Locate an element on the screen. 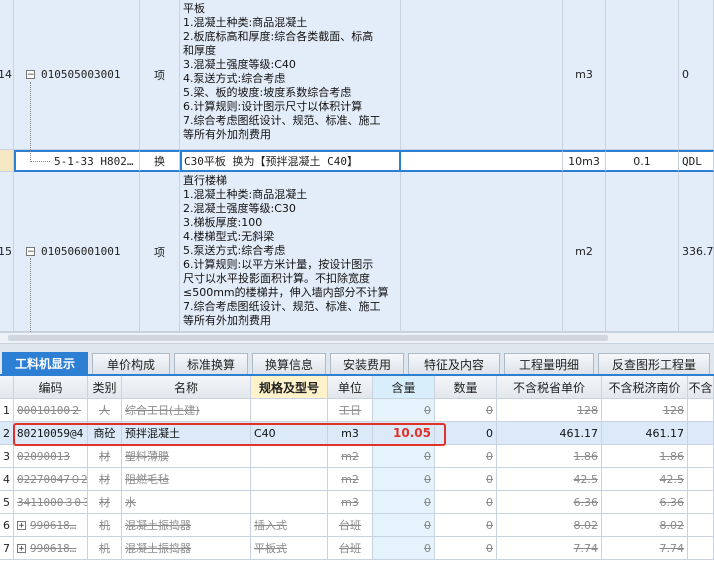 This screenshot has height=564, width=714. cell-p2: 6.36 is located at coordinates (645, 502).